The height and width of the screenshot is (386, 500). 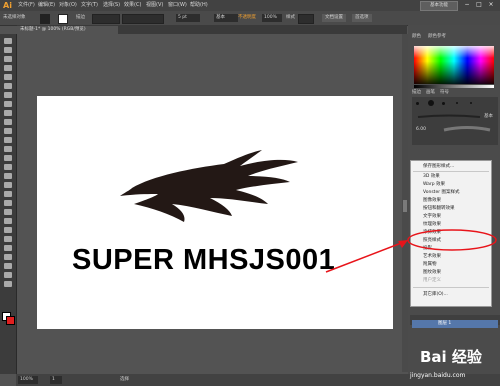 What do you see at coordinates (437, 36) in the screenshot?
I see `tab-color-guide: 颜色参考` at bounding box center [437, 36].